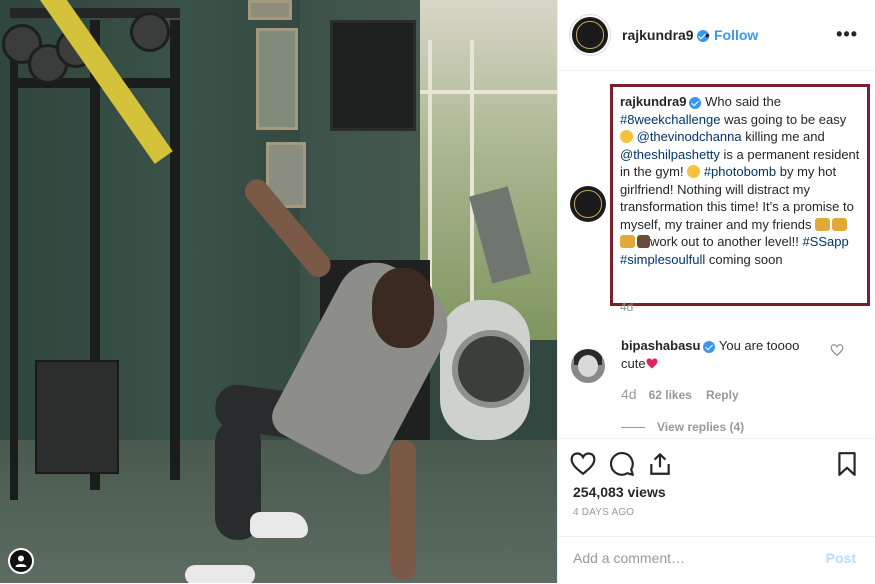 The image size is (875, 584). Describe the element at coordinates (710, 354) in the screenshot. I see `comment-text: bipashabasu You are toooo cute` at that location.